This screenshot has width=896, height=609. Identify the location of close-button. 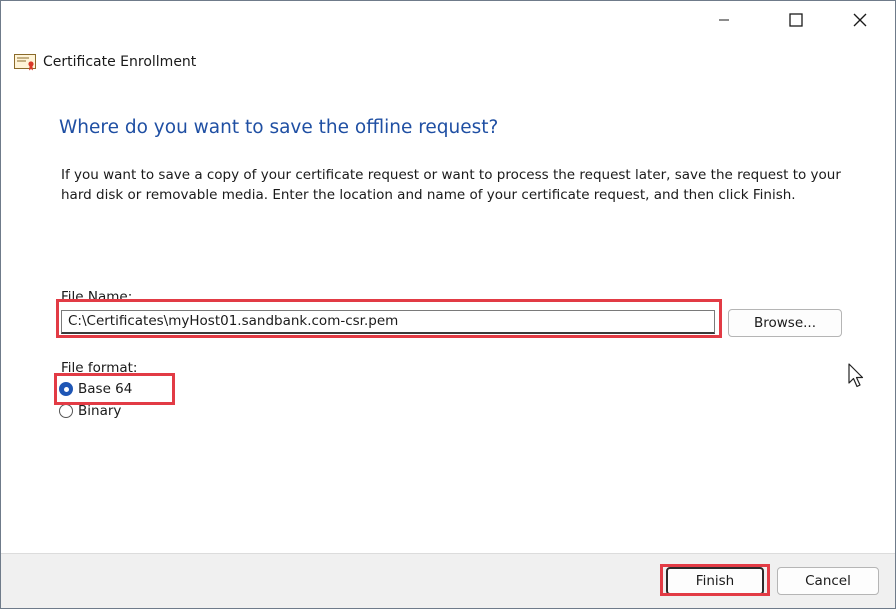
(860, 20).